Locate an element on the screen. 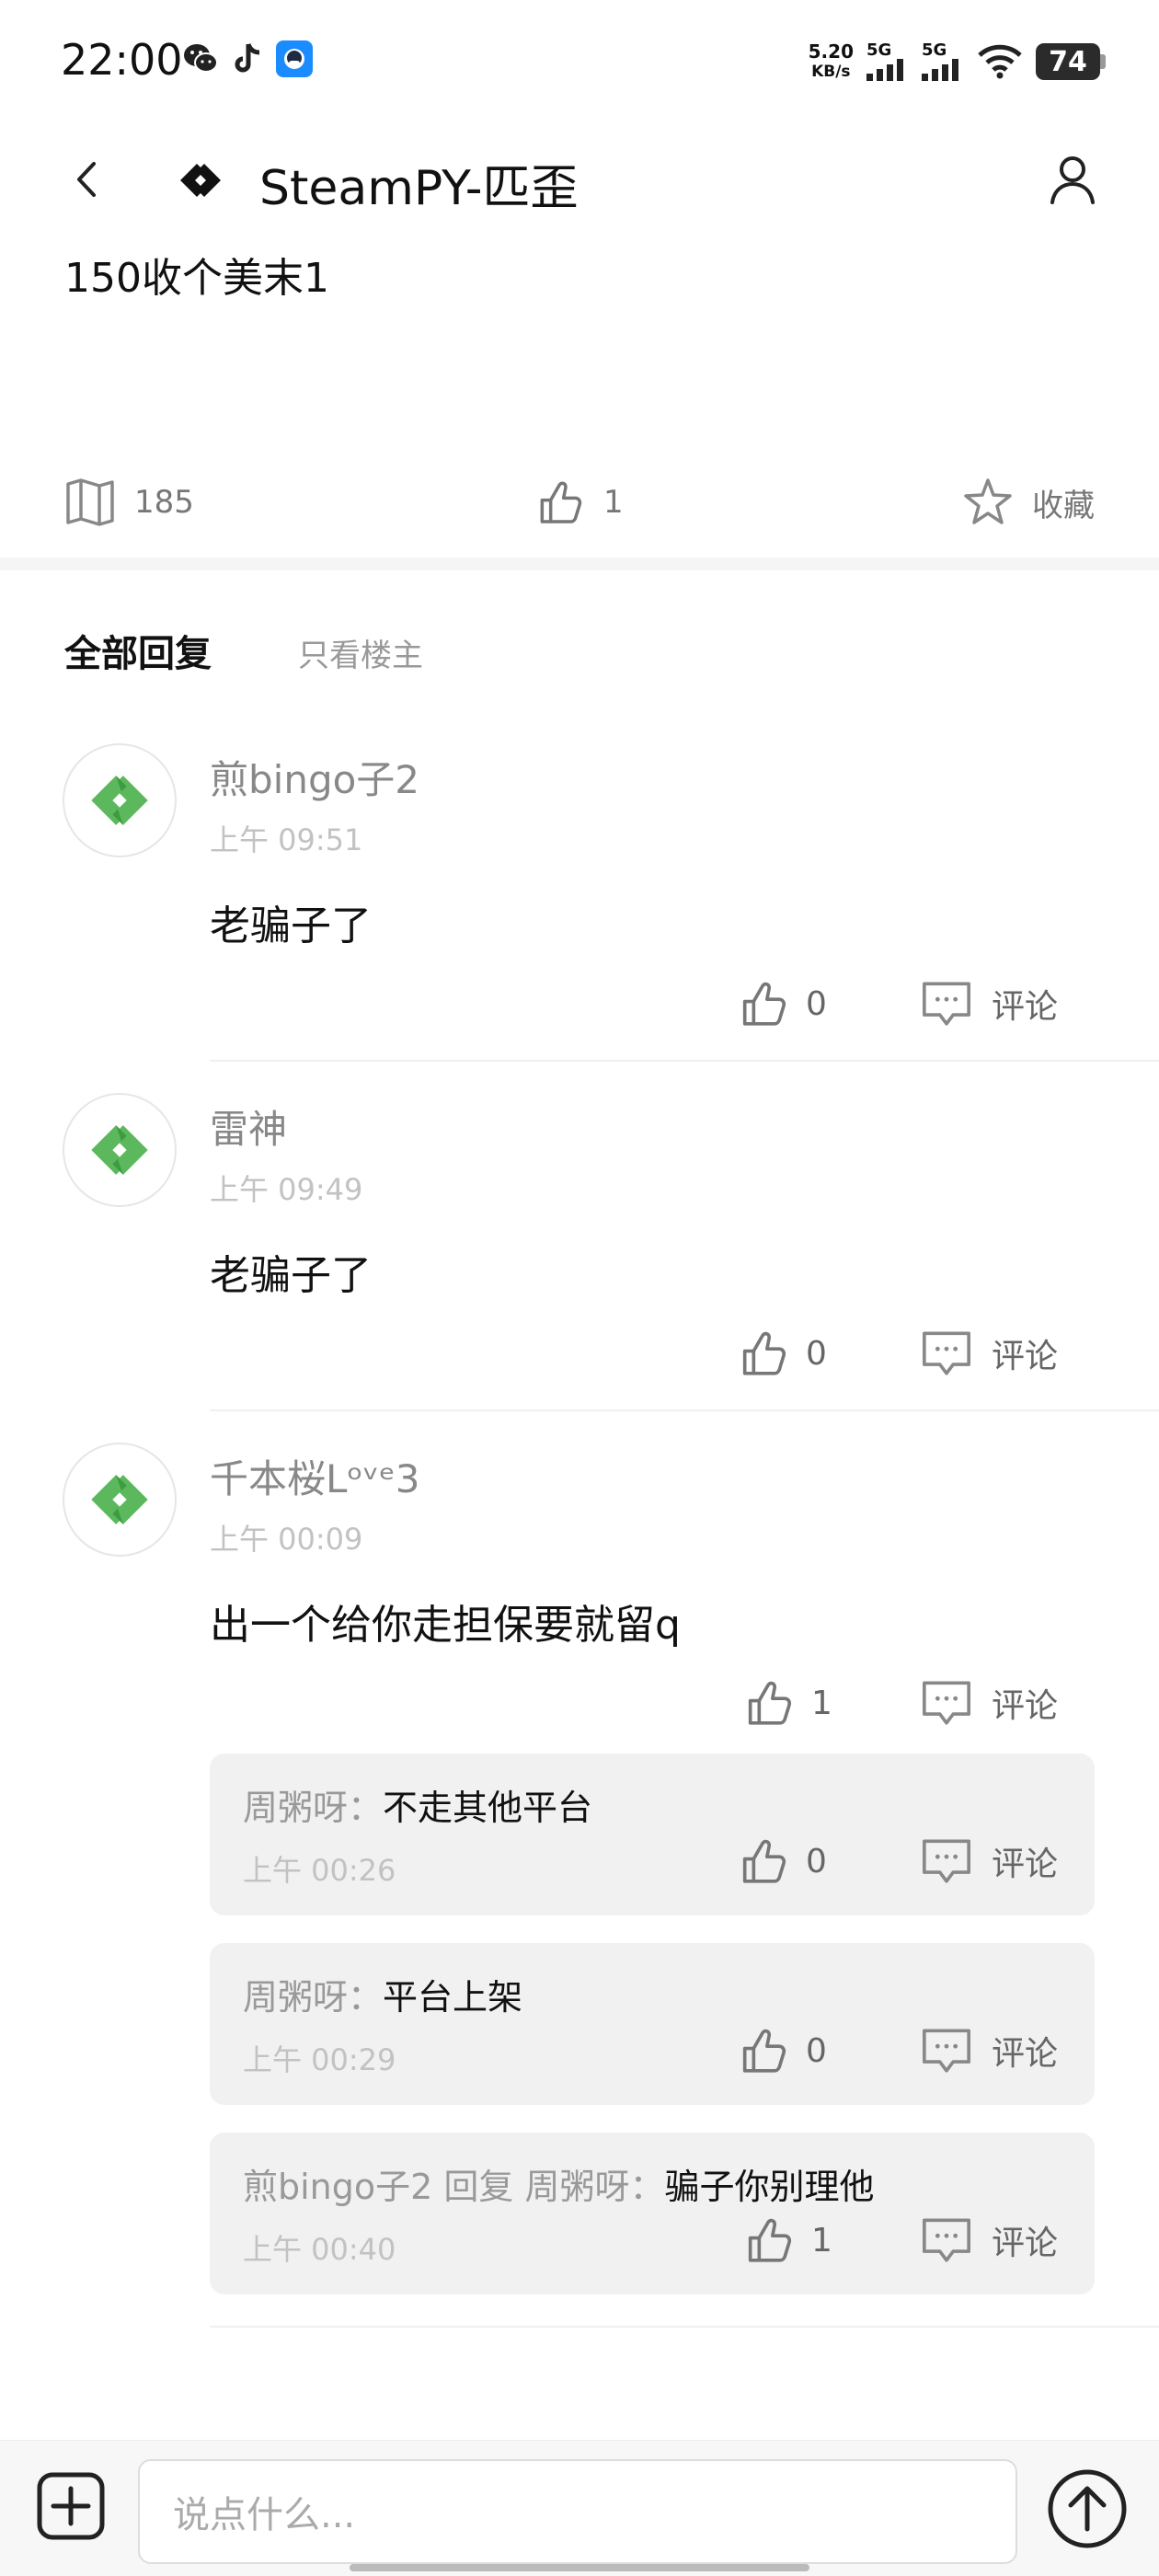 This screenshot has width=1159, height=2576. net-speed-unit: KB/s is located at coordinates (831, 72).